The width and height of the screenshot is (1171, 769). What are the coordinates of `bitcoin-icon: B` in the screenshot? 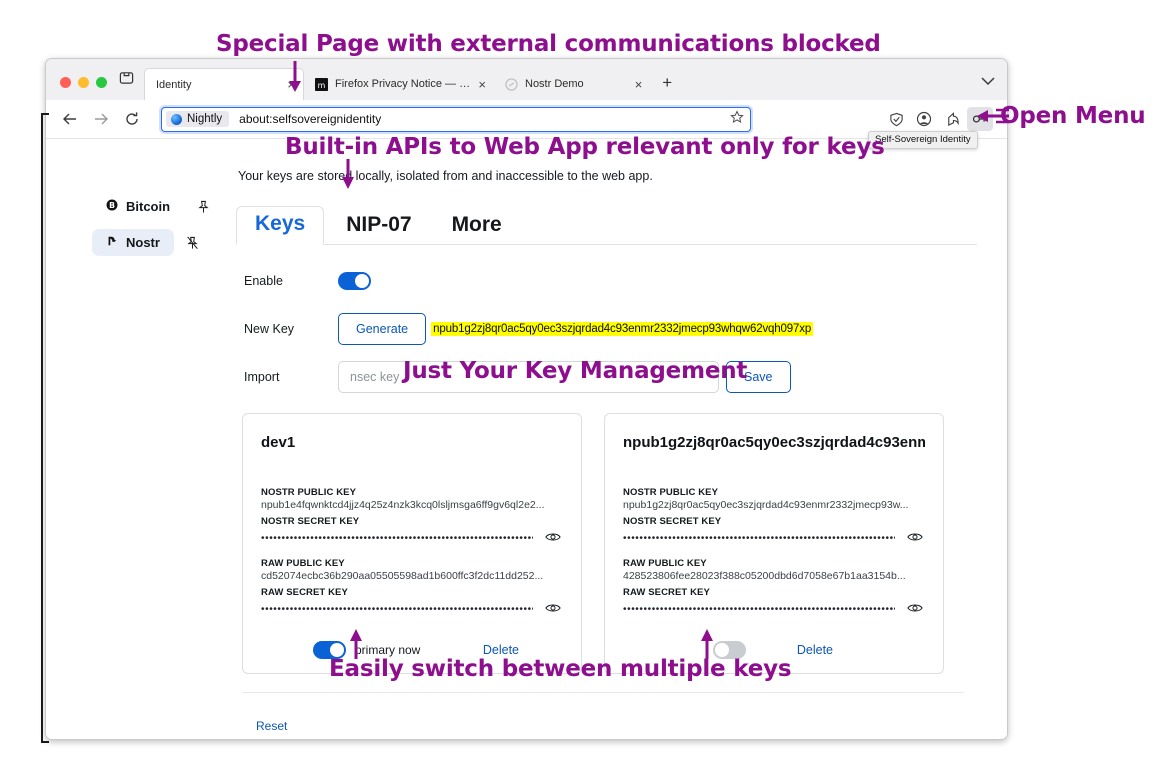 It's located at (112, 206).